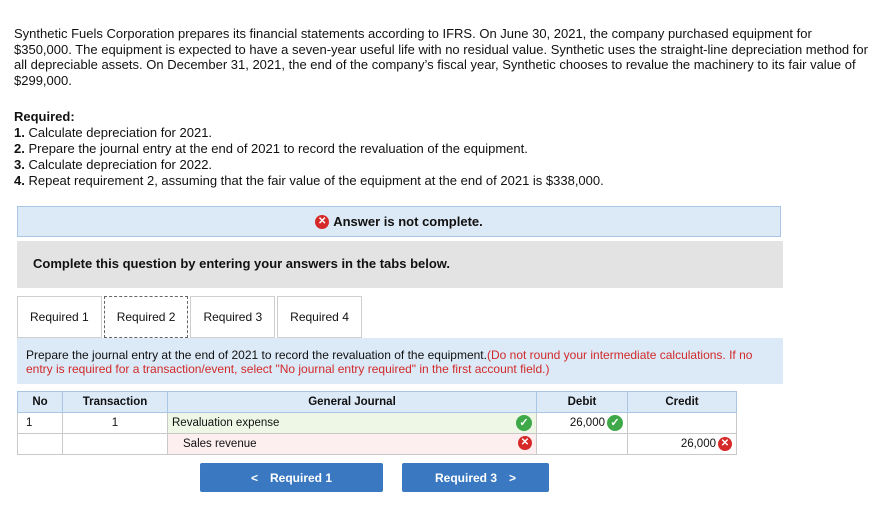 The width and height of the screenshot is (885, 510). I want to click on credit-value: 26,000, so click(698, 444).